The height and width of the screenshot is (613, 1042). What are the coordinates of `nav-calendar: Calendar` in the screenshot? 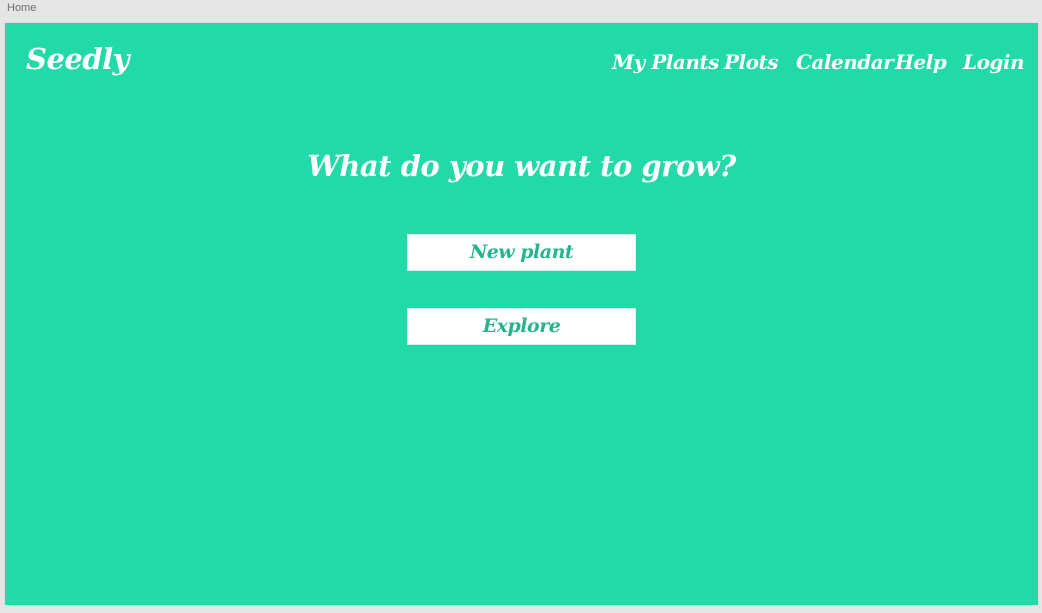 It's located at (845, 62).